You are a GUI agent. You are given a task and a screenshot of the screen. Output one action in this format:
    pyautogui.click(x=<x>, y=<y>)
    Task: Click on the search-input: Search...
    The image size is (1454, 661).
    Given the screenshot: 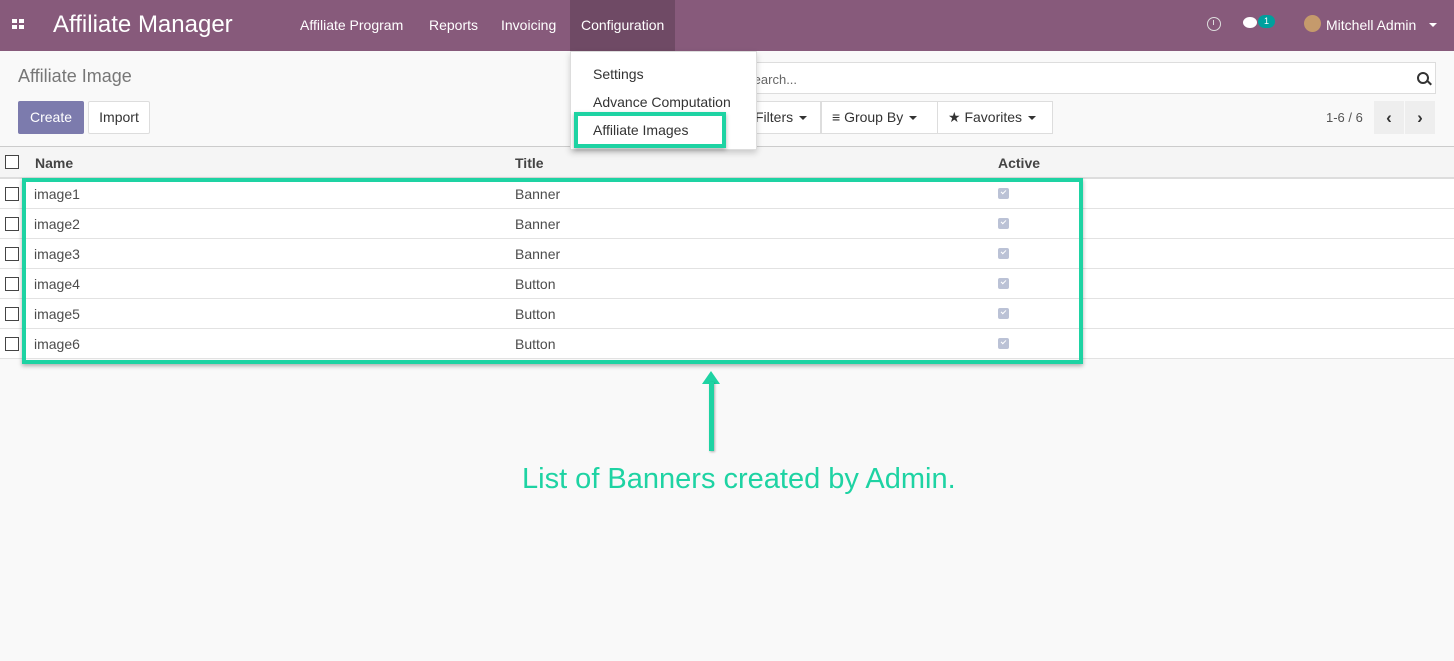 What is the action you would take?
    pyautogui.click(x=1081, y=78)
    